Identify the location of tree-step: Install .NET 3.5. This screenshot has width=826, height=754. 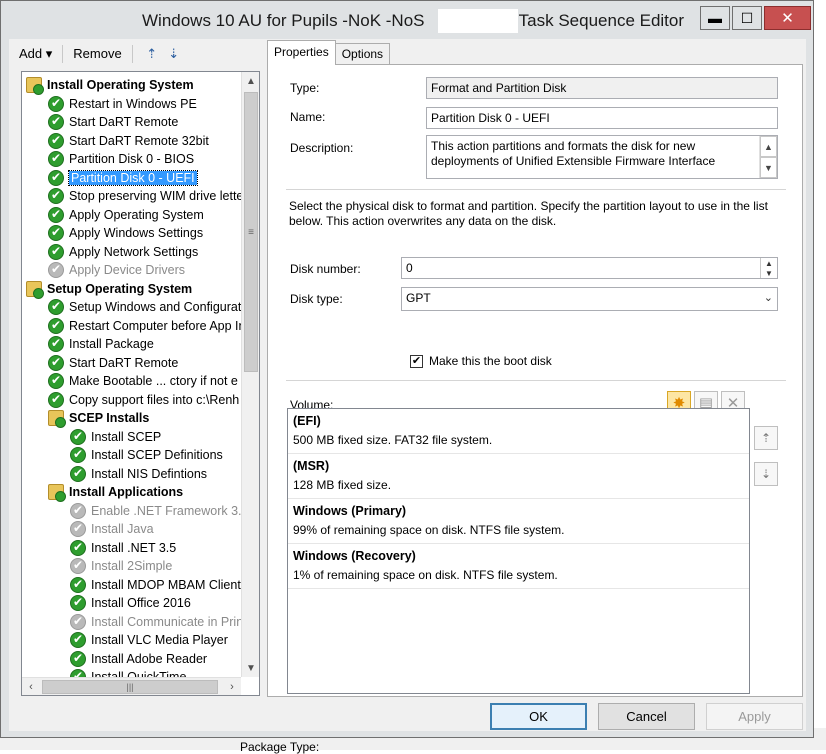
(123, 548).